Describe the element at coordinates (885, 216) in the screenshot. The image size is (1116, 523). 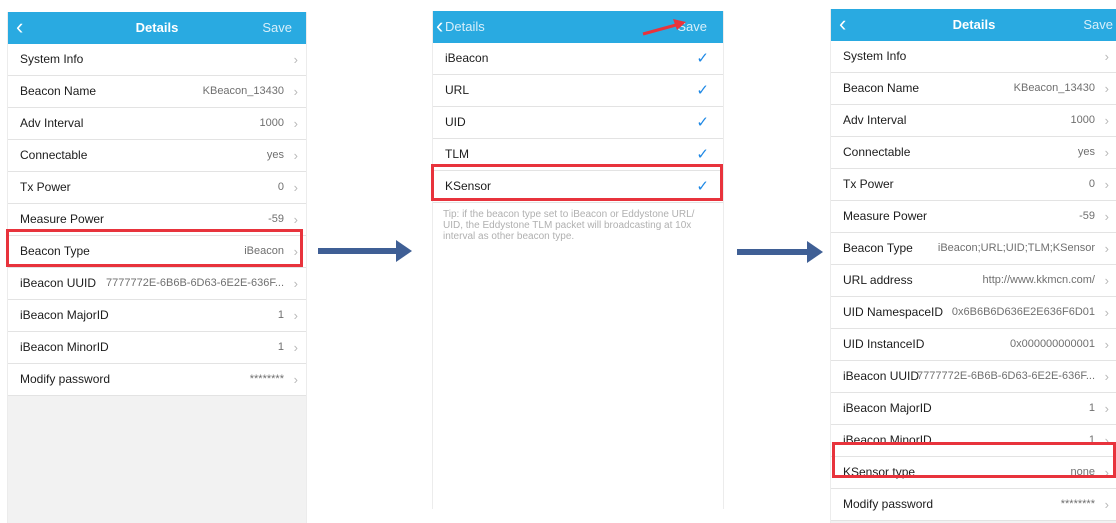
I see `row-label: Measure Power` at that location.